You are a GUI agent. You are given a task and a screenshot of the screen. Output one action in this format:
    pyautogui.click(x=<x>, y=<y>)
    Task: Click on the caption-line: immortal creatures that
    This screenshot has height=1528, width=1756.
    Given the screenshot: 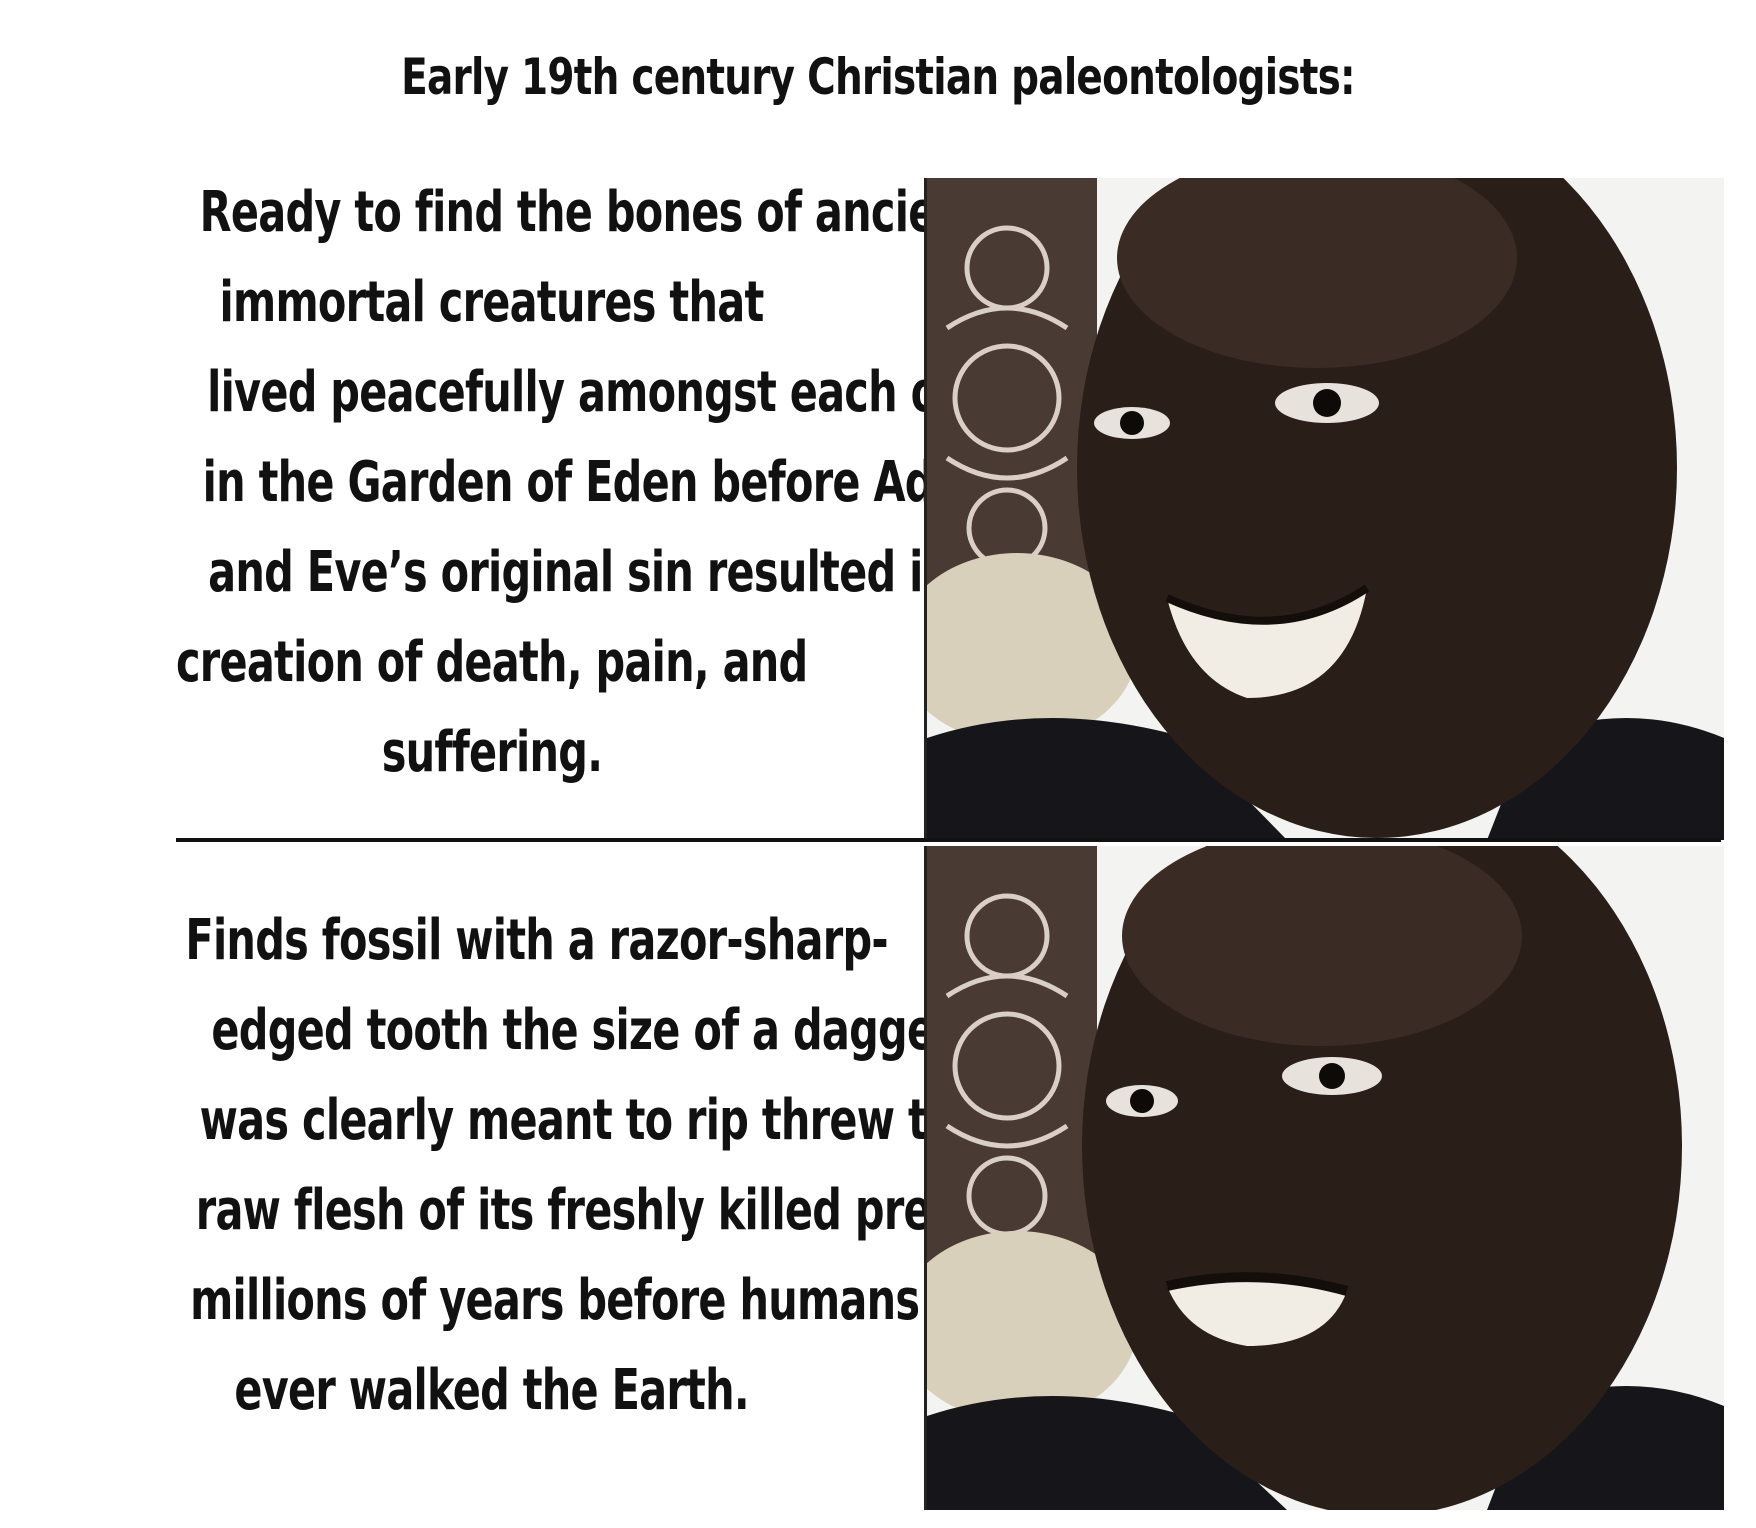 What is the action you would take?
    pyautogui.click(x=492, y=302)
    